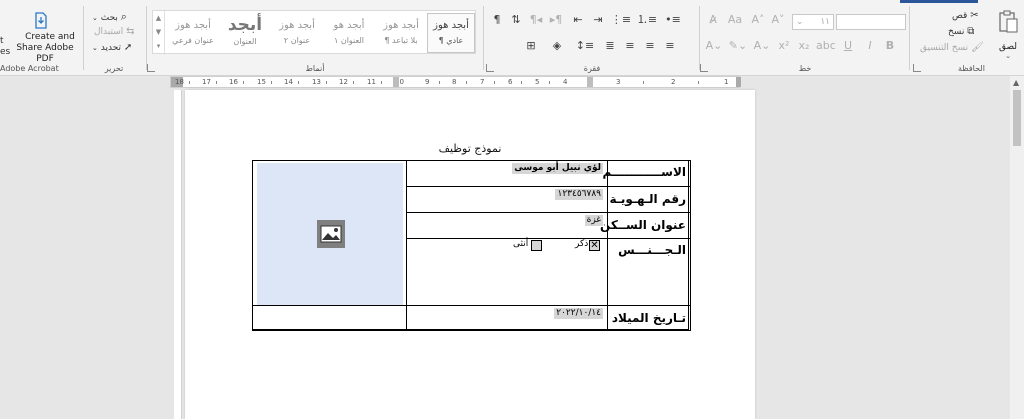 The height and width of the screenshot is (419, 1024). What do you see at coordinates (870, 46) in the screenshot?
I see `italic-icon: I` at bounding box center [870, 46].